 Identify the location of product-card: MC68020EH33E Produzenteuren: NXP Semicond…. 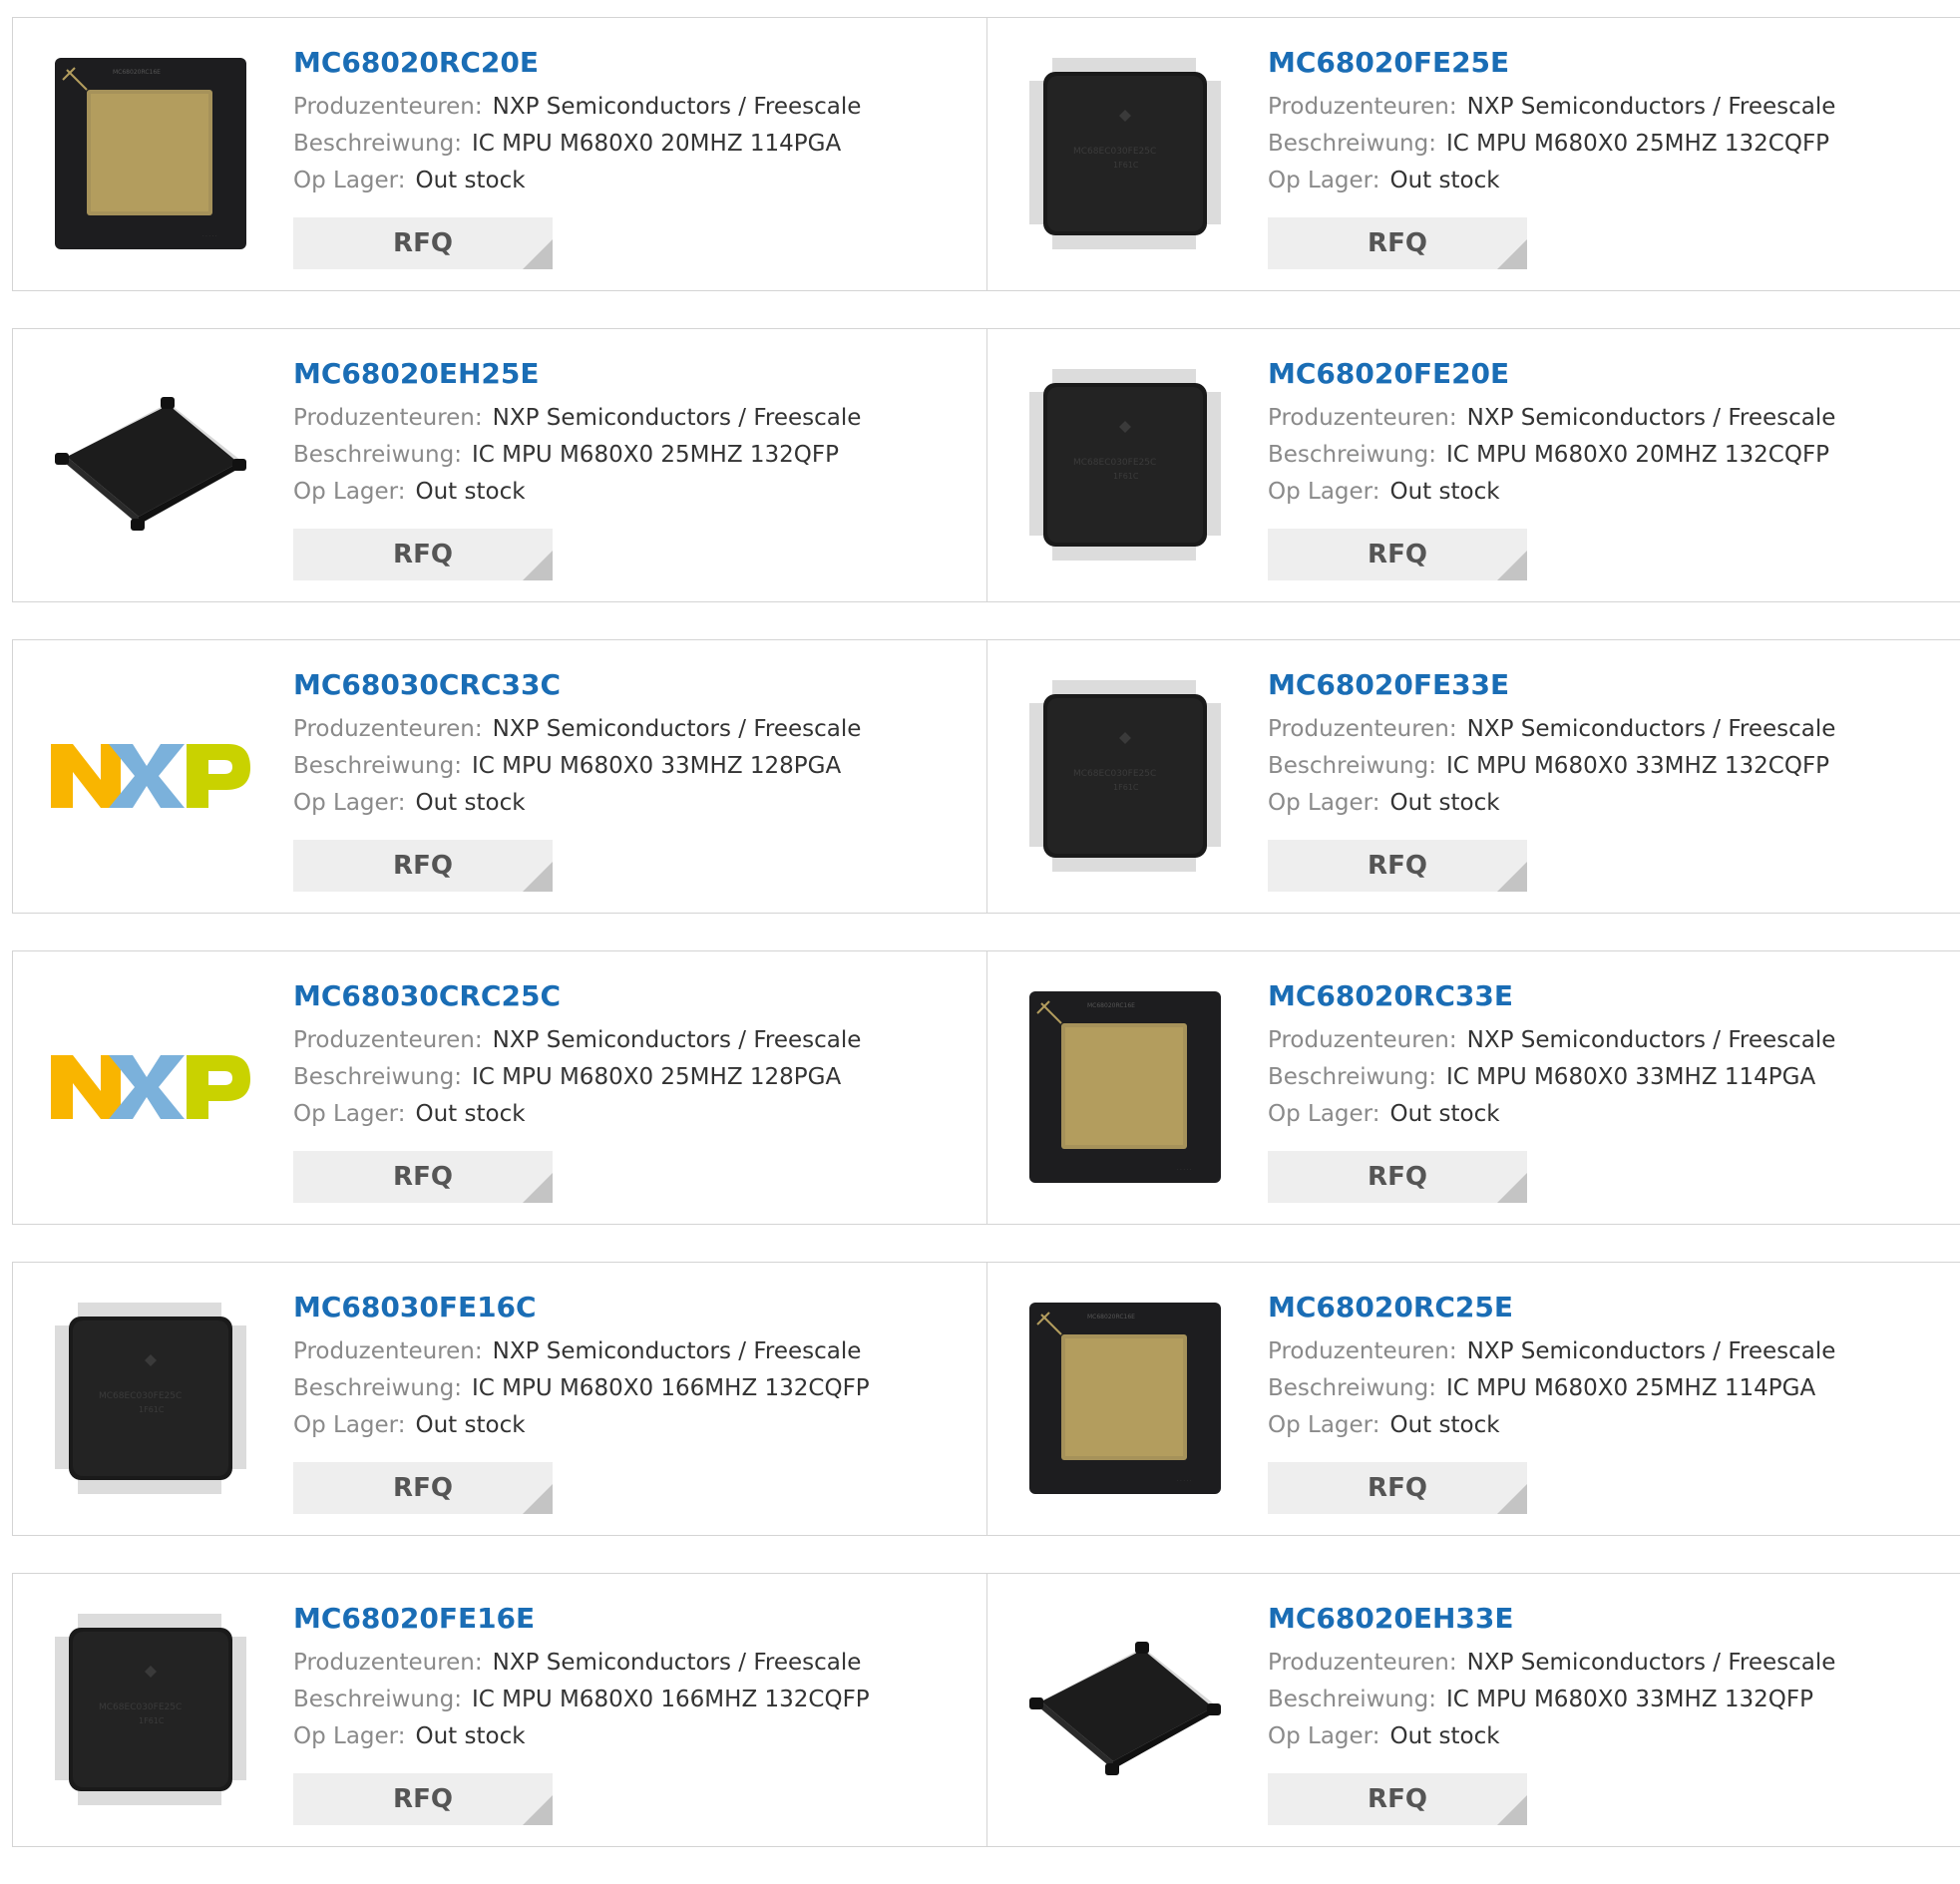
(1473, 1710).